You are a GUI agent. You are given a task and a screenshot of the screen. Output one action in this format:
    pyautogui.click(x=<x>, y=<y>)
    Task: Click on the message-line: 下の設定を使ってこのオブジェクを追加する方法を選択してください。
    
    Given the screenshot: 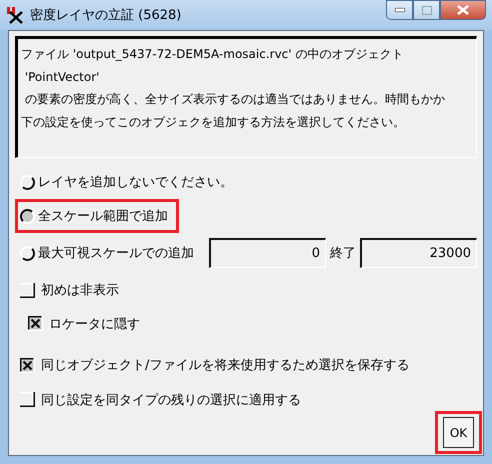 What is the action you would take?
    pyautogui.click(x=213, y=122)
    